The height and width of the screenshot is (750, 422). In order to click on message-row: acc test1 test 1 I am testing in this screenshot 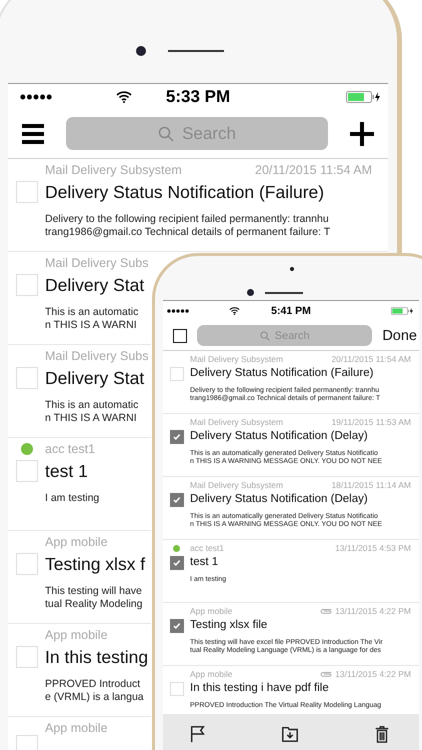, I will do `click(79, 484)`.